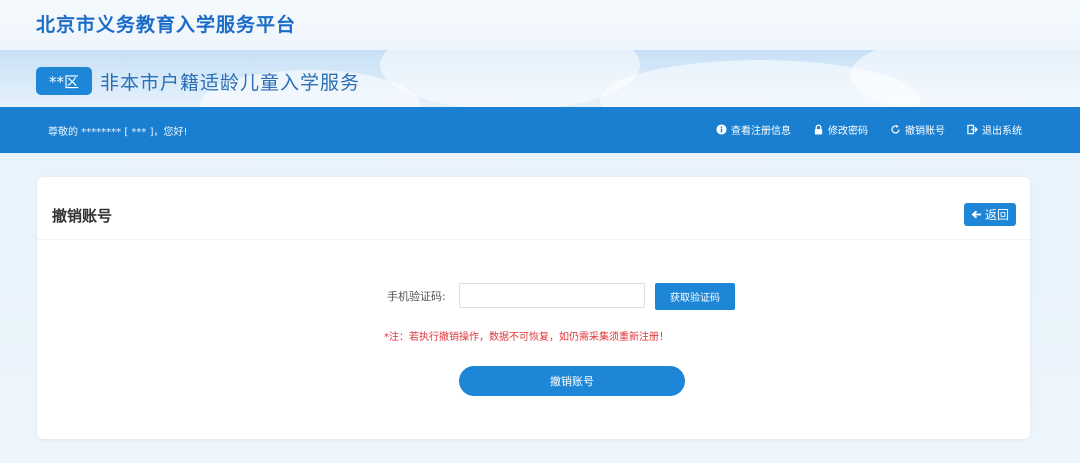 This screenshot has height=463, width=1080. I want to click on user-greeting: 尊敬的 ******** [ *** ]，您好!, so click(118, 132).